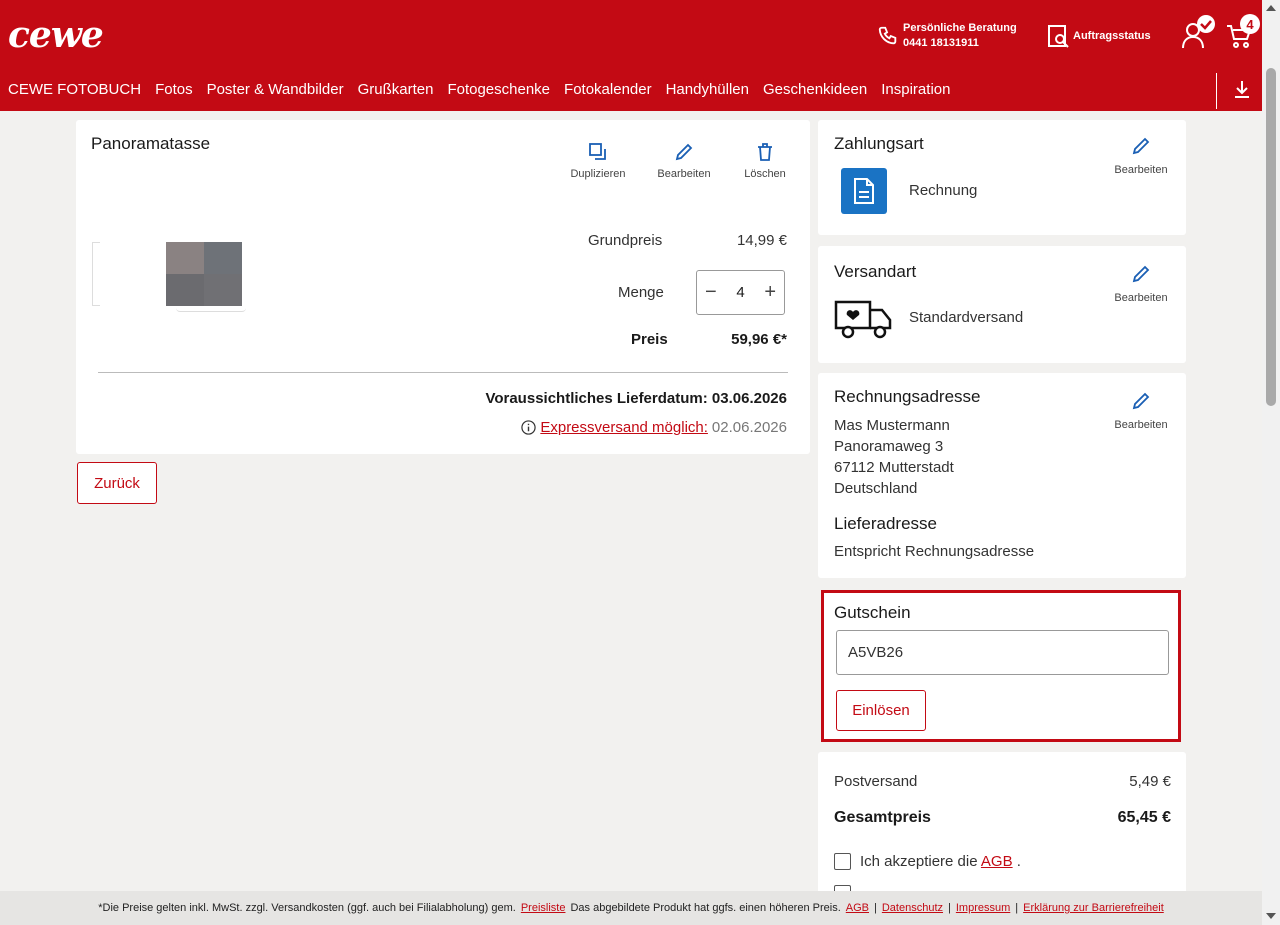 This screenshot has height=925, width=1280. Describe the element at coordinates (912, 908) in the screenshot. I see `privacy-link: Datenschutz` at that location.